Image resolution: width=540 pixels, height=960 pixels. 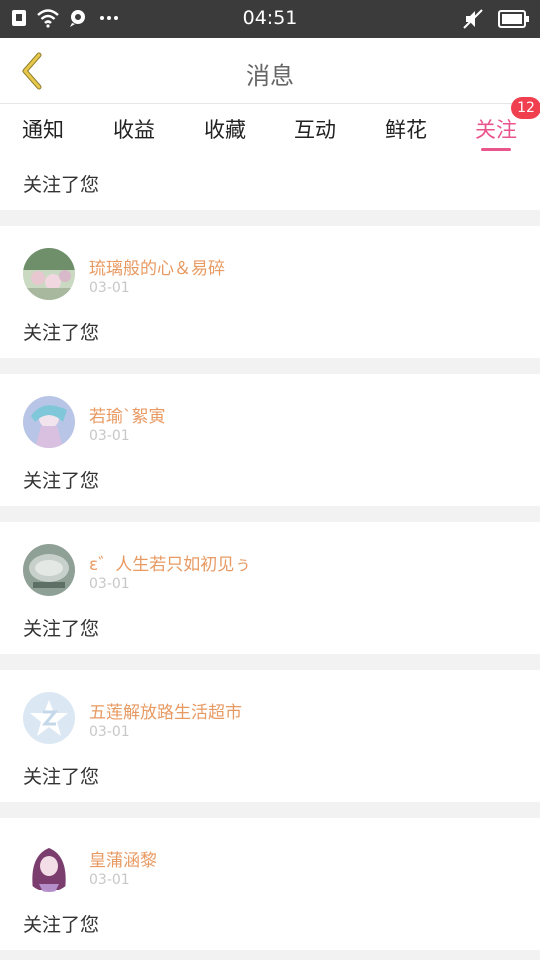 I want to click on default-avatar-icon, so click(x=49, y=718).